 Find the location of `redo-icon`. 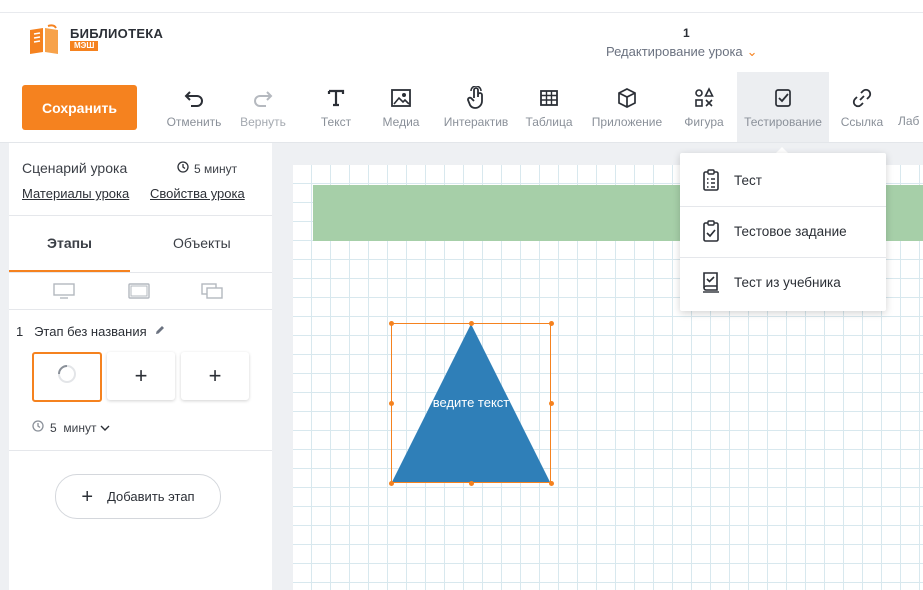

redo-icon is located at coordinates (263, 98).